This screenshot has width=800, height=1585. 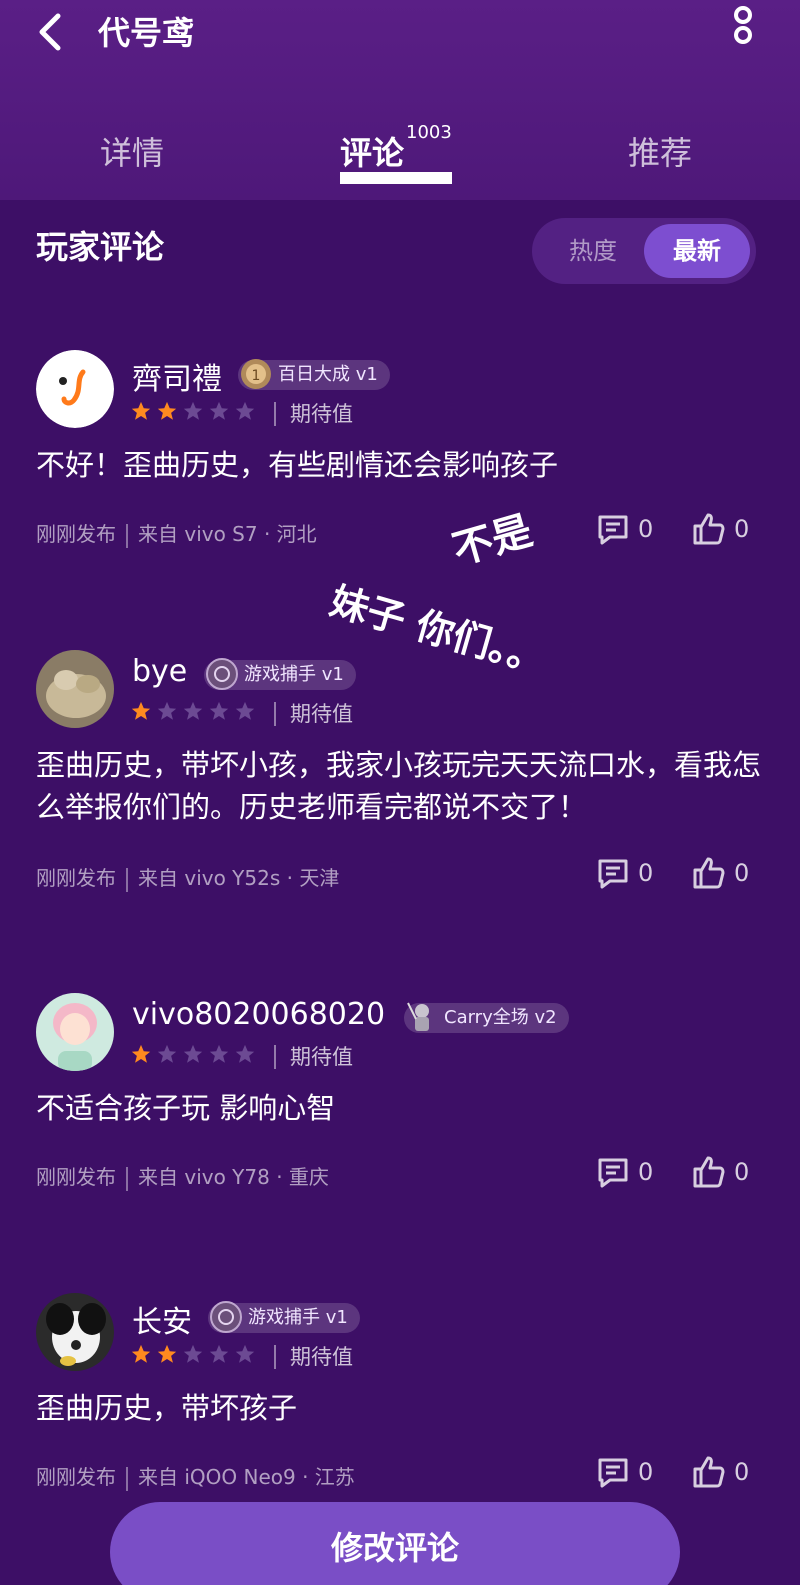 What do you see at coordinates (167, 1408) in the screenshot?
I see `review-text: 歪曲历史，带坏孩子` at bounding box center [167, 1408].